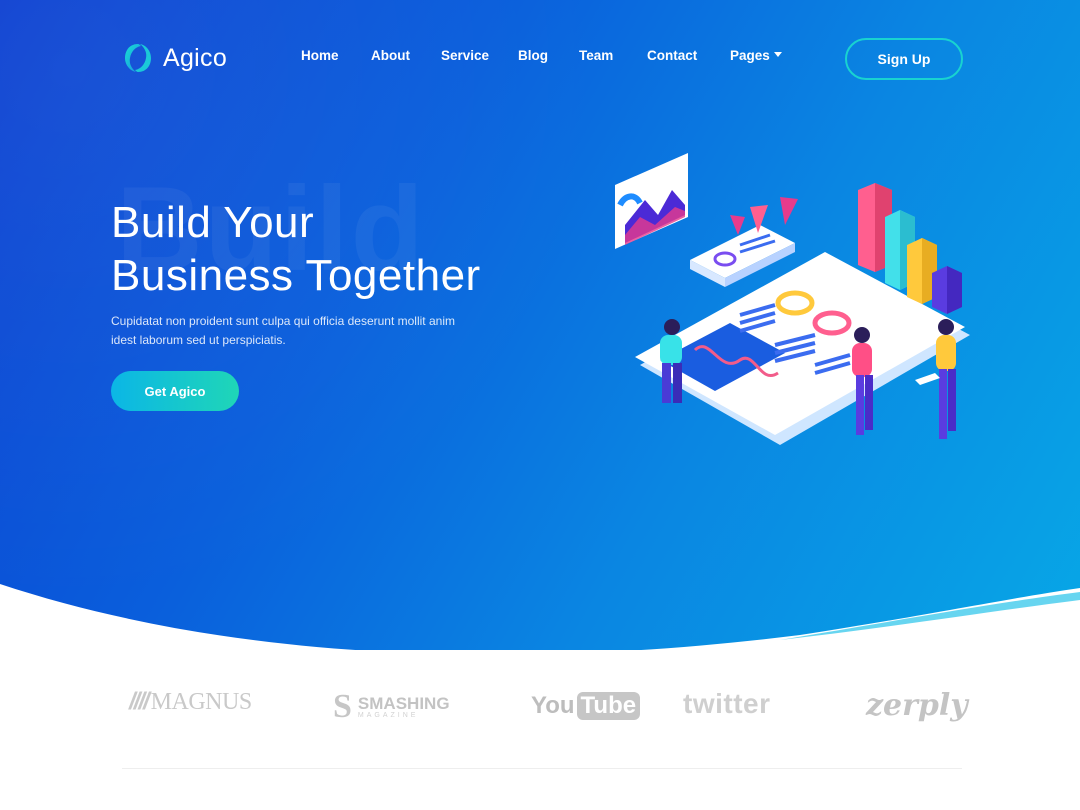  I want to click on floating-stats-card, so click(744, 242).